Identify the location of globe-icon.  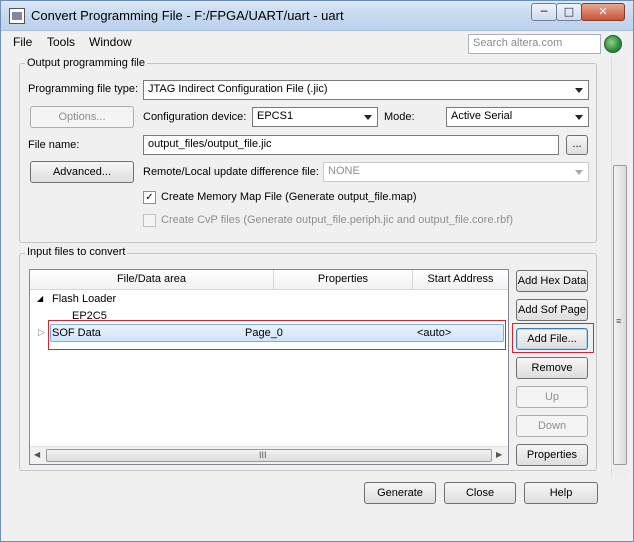
(613, 44).